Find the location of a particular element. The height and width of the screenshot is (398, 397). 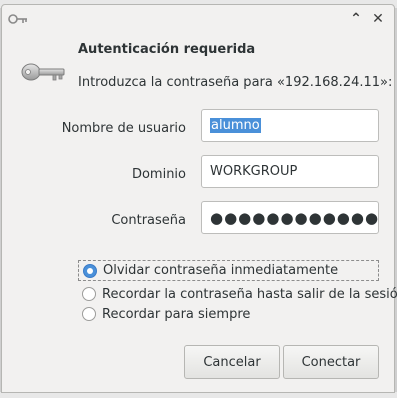

radio-button-checked is located at coordinates (90, 270).